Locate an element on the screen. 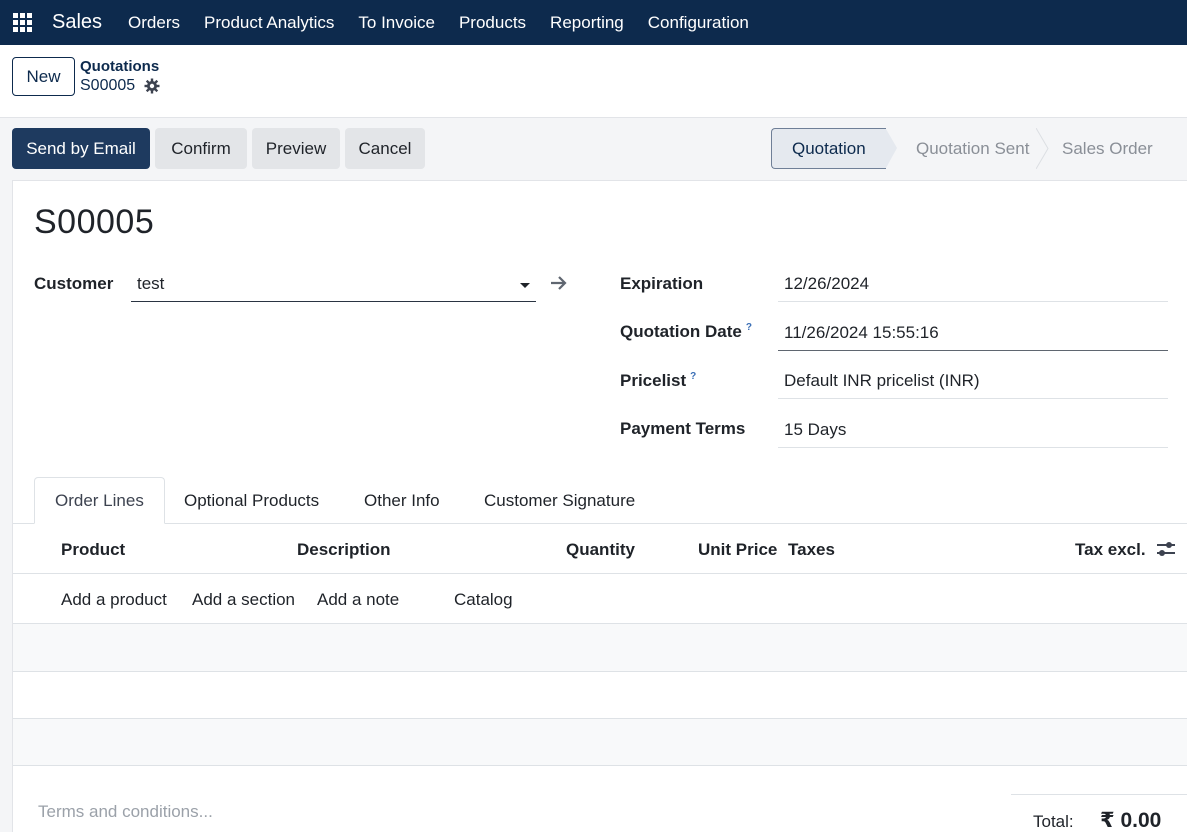 This screenshot has width=1187, height=832. quotation-date-label-wrapper: Quotation Date? is located at coordinates (686, 332).